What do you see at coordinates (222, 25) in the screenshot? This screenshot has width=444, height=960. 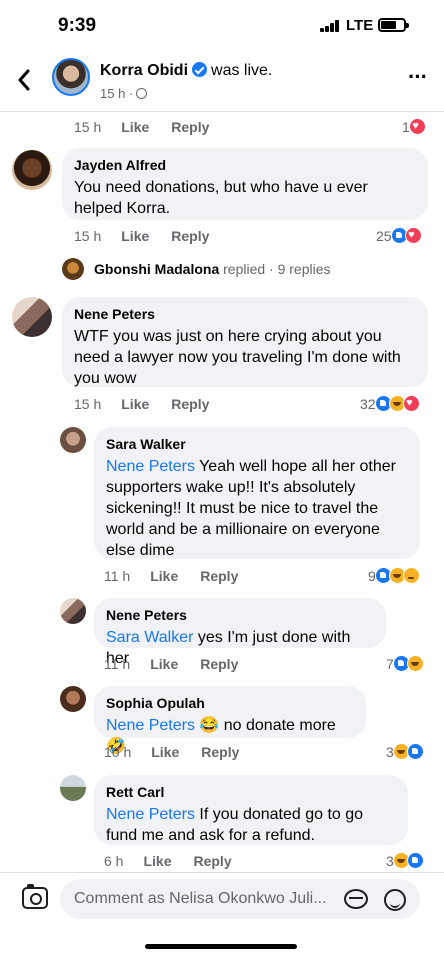 I see `status-bar: 9:39 LTE` at bounding box center [222, 25].